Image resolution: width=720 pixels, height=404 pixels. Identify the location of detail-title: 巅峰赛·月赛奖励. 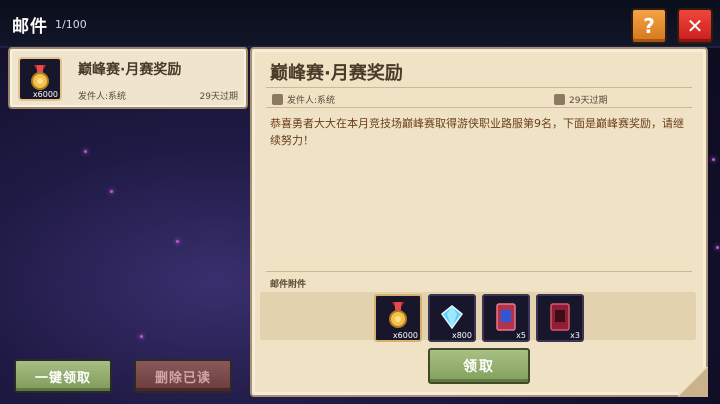
(336, 73).